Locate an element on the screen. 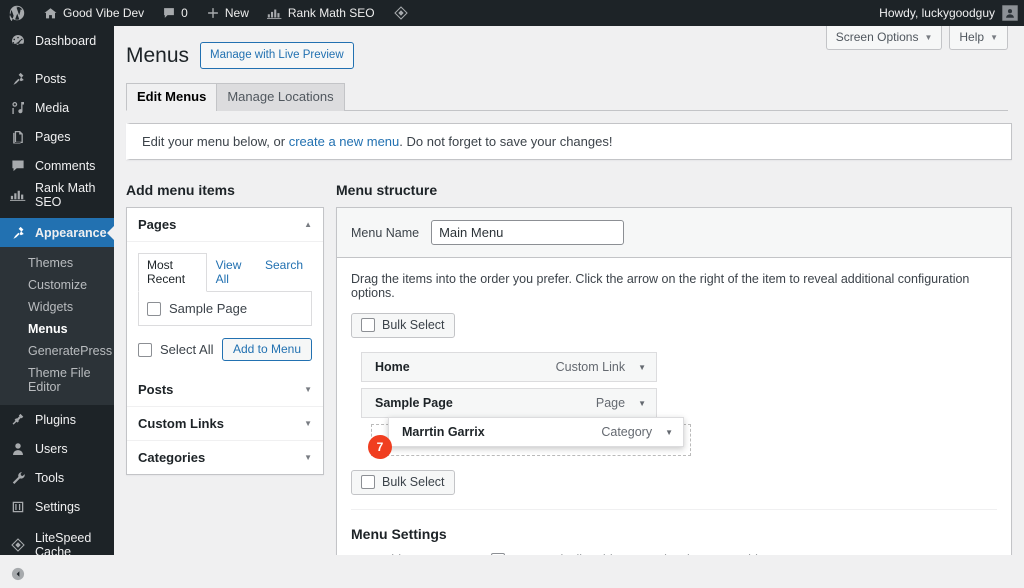 The image size is (1024, 588). sidebar-item-posts: Posts is located at coordinates (57, 78).